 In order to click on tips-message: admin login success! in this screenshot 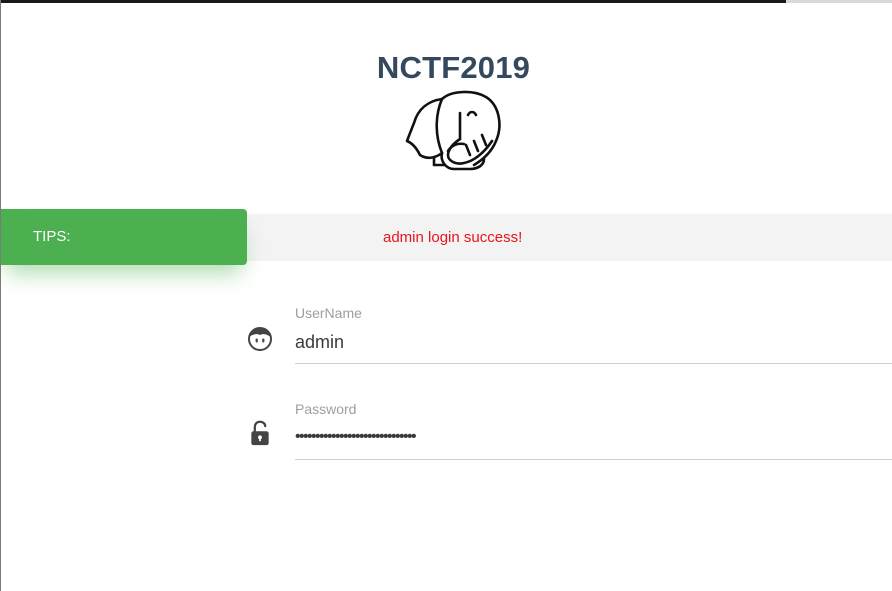, I will do `click(453, 237)`.